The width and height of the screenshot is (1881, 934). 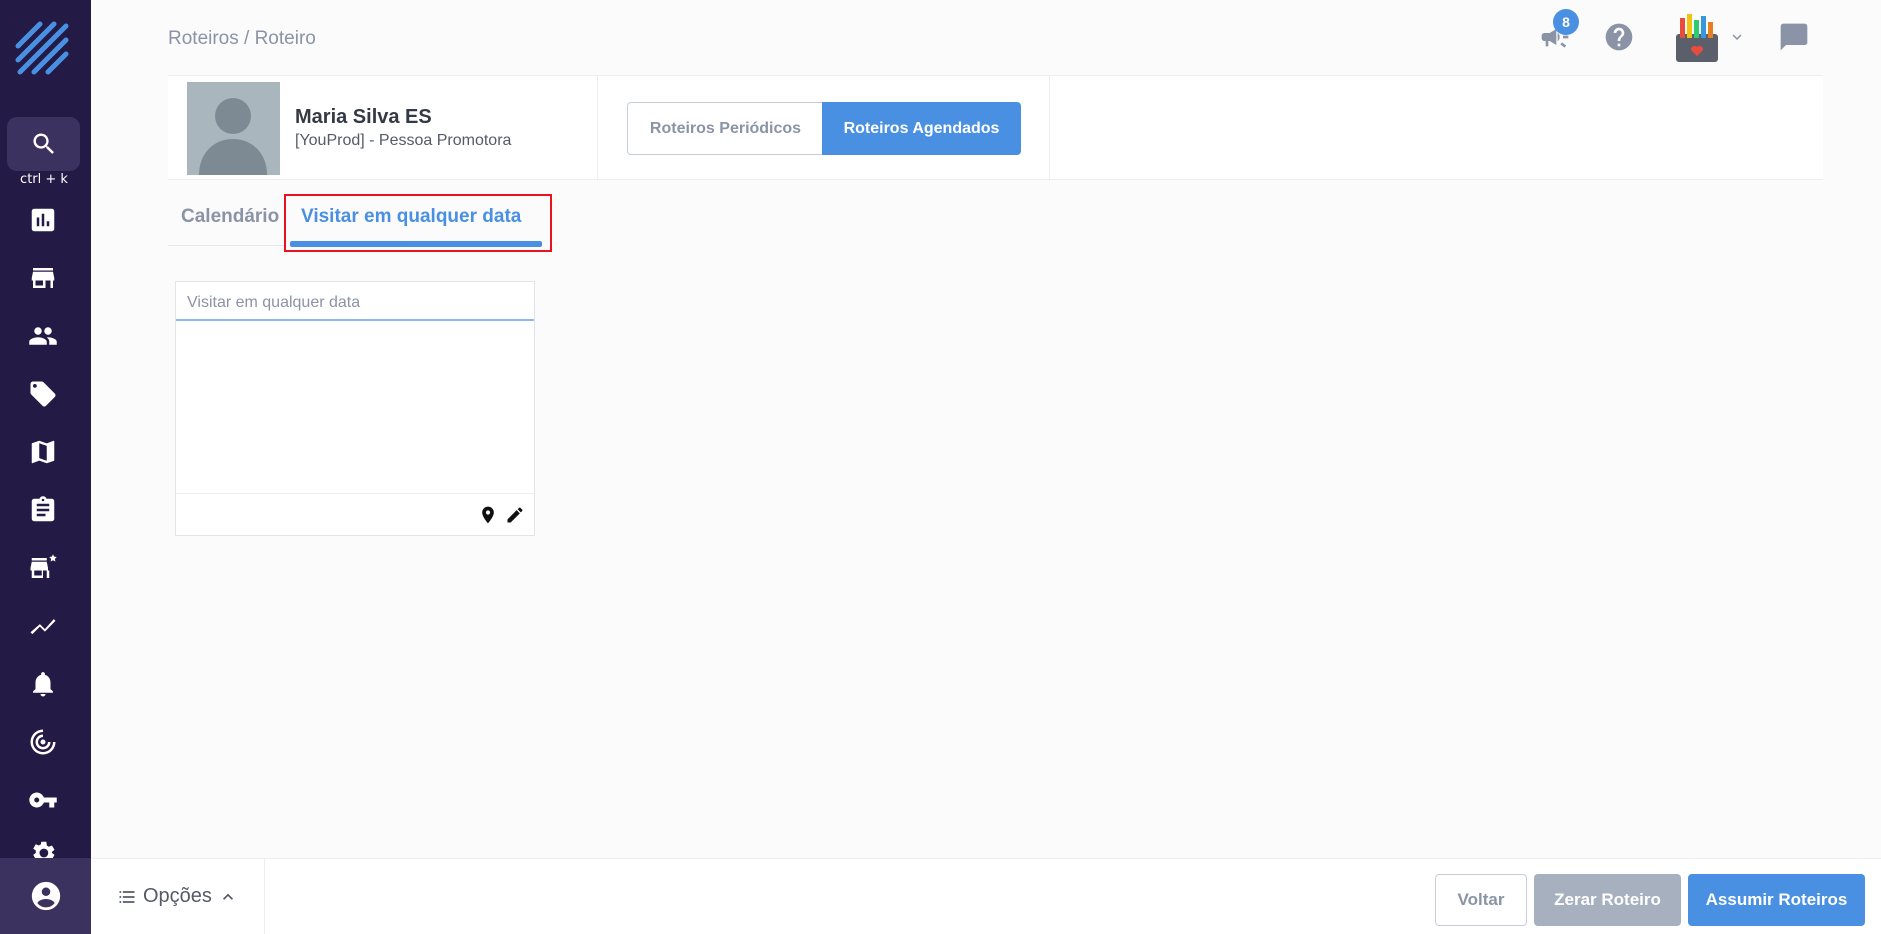 What do you see at coordinates (355, 514) in the screenshot?
I see `visit-card-footer` at bounding box center [355, 514].